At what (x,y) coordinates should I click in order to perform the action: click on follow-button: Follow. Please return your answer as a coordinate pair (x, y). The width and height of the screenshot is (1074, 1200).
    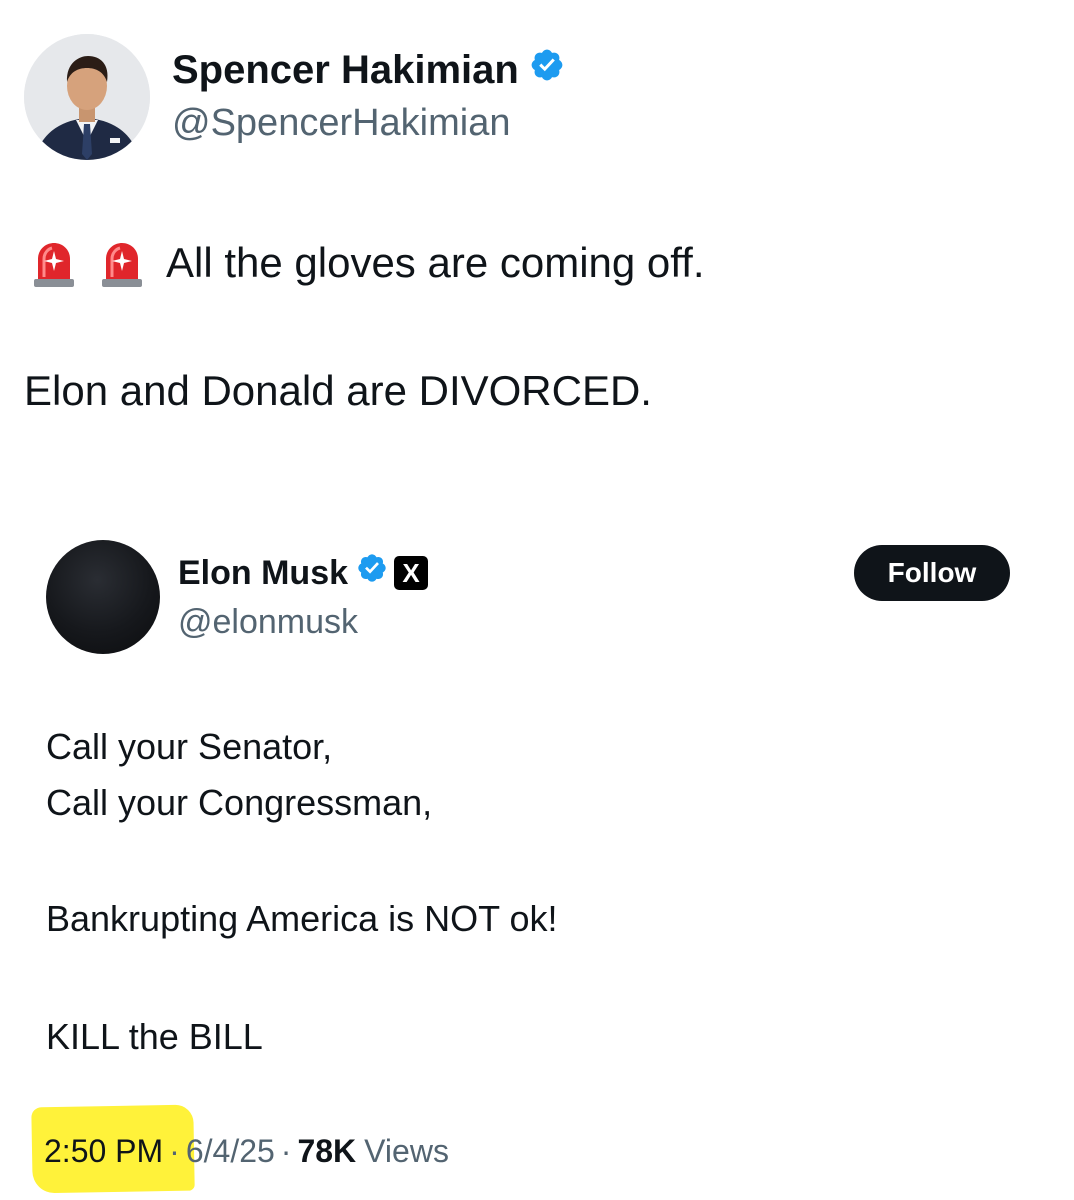
    Looking at the image, I should click on (932, 573).